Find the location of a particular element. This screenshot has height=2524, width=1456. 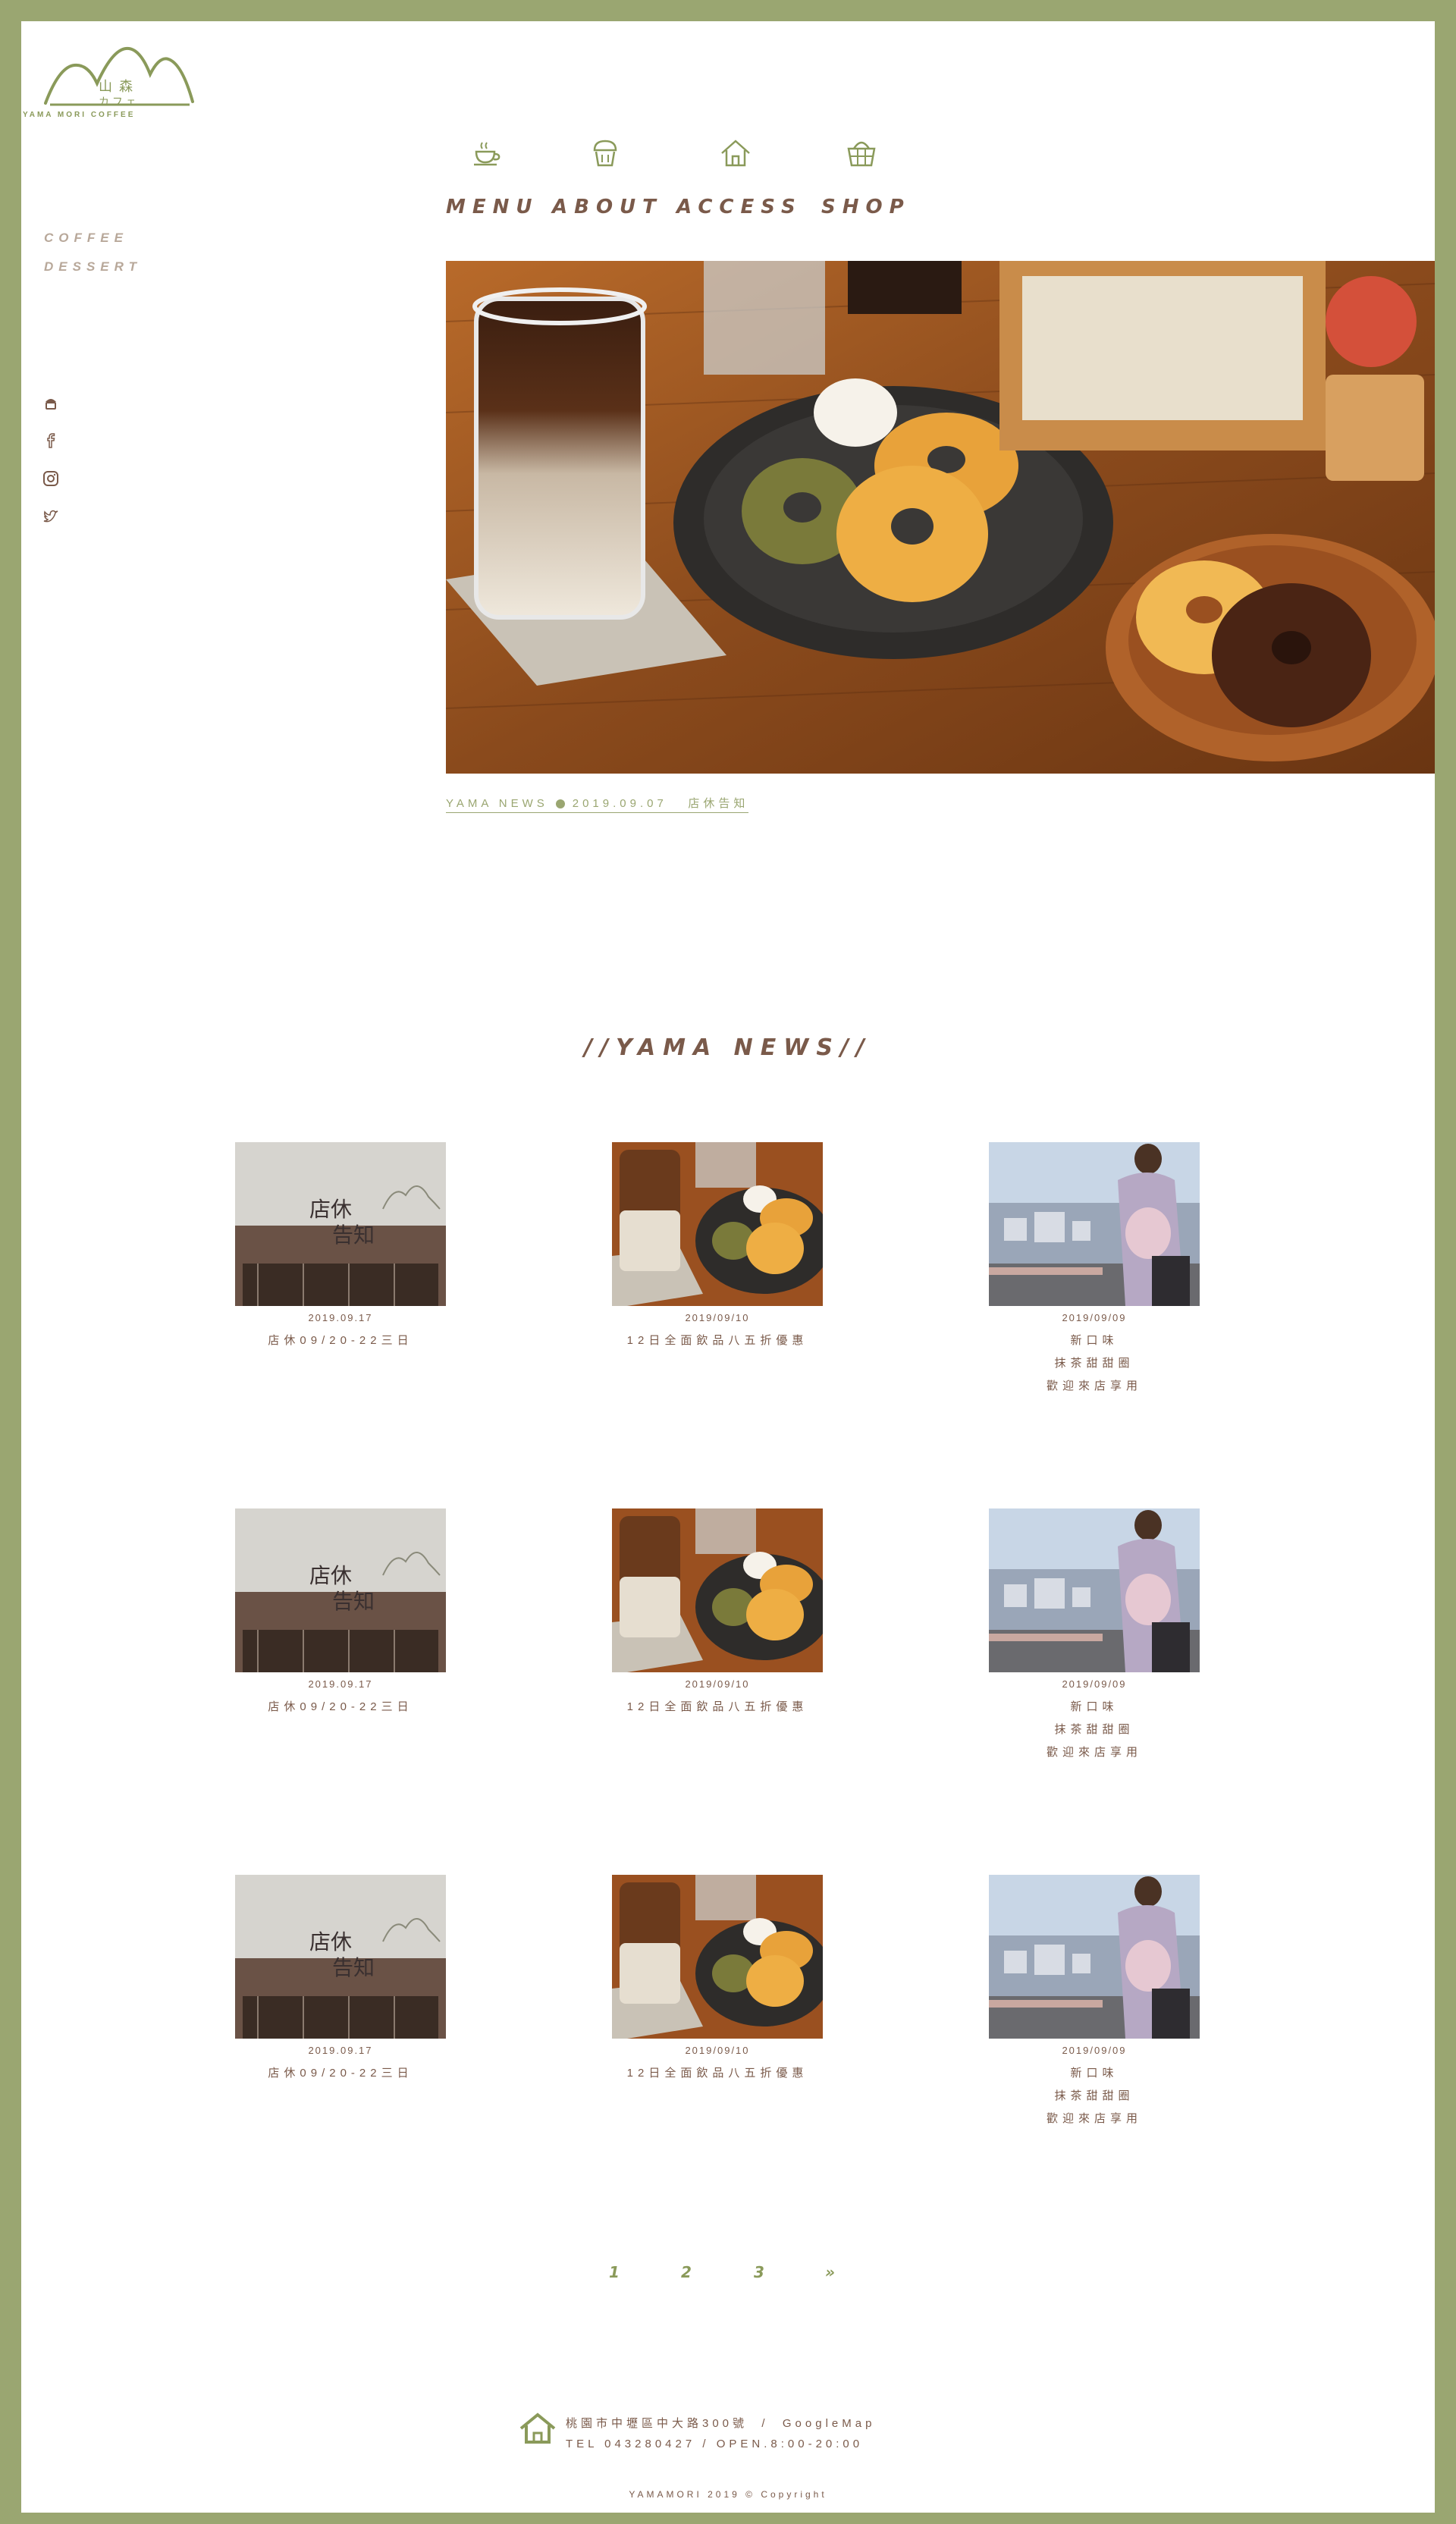

basket-icon is located at coordinates (861, 154).